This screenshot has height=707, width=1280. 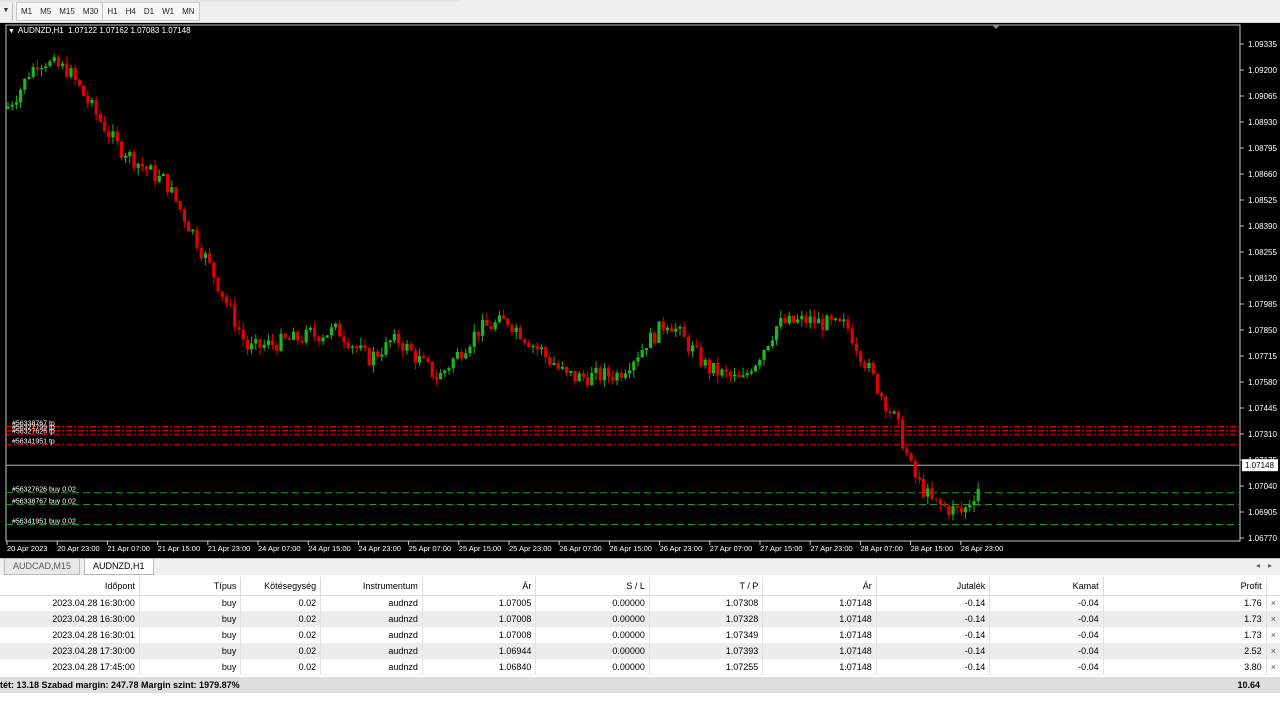 What do you see at coordinates (933, 586) in the screenshot?
I see `col-commission: Jutalék` at bounding box center [933, 586].